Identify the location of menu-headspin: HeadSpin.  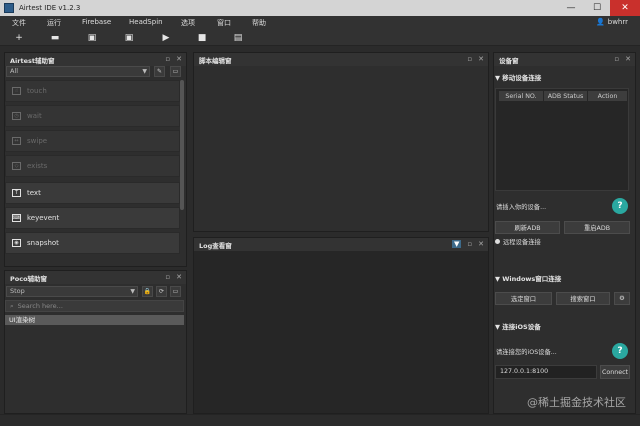
(146, 22).